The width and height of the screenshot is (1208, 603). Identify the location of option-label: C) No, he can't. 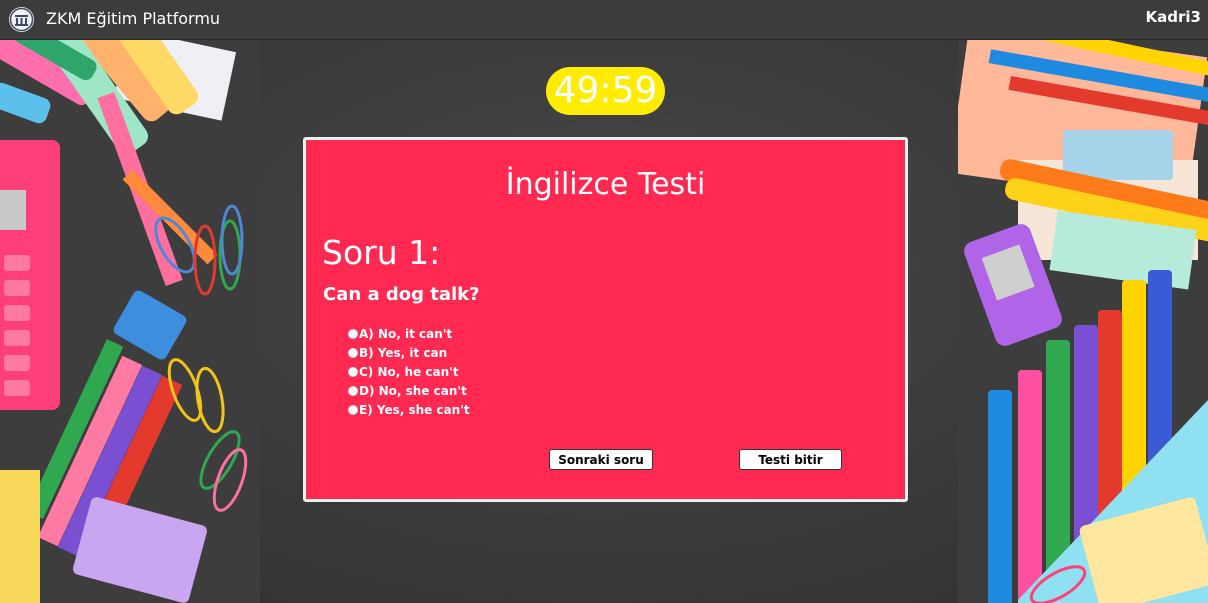
(409, 372).